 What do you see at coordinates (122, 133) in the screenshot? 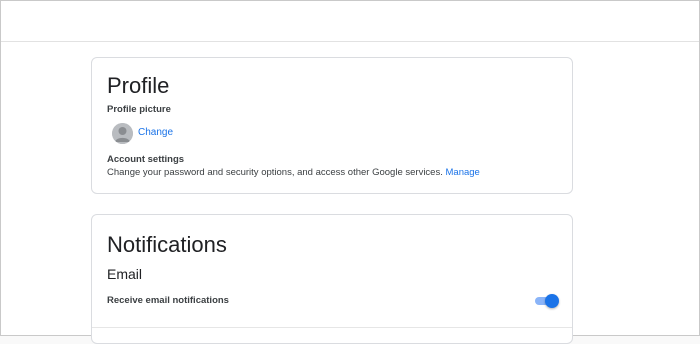
I see `avatar-icon` at bounding box center [122, 133].